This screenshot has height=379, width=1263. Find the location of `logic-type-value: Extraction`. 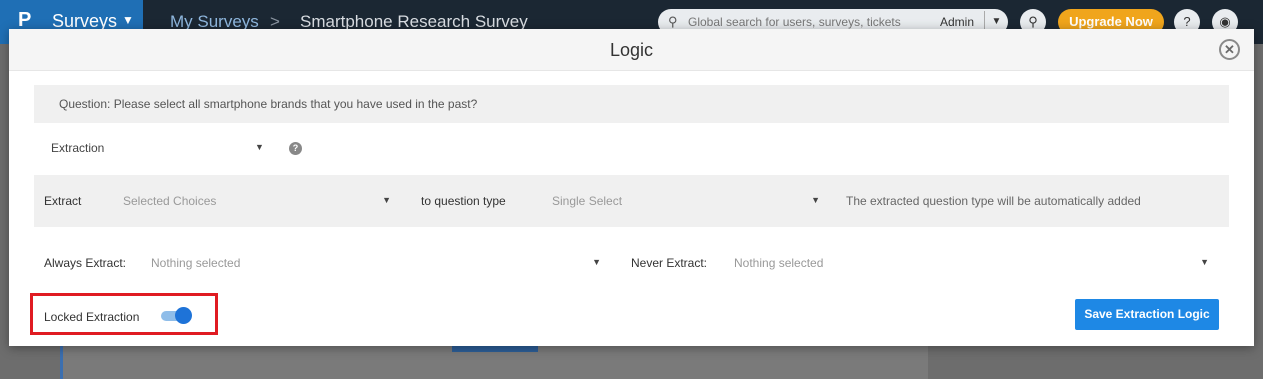

logic-type-value: Extraction is located at coordinates (78, 148).